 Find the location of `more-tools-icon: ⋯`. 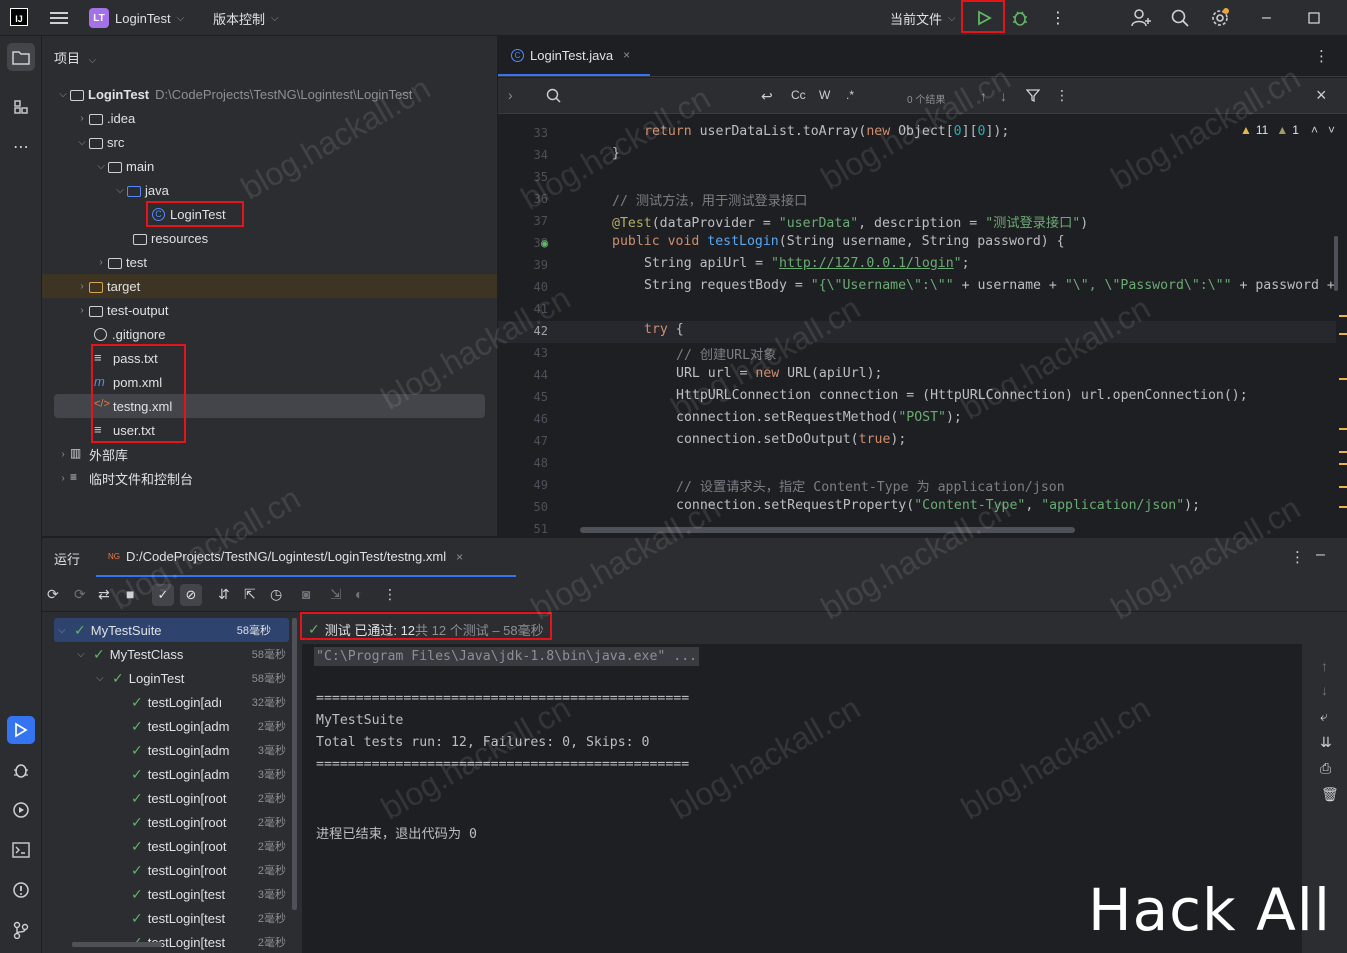

more-tools-icon: ⋯ is located at coordinates (21, 147).